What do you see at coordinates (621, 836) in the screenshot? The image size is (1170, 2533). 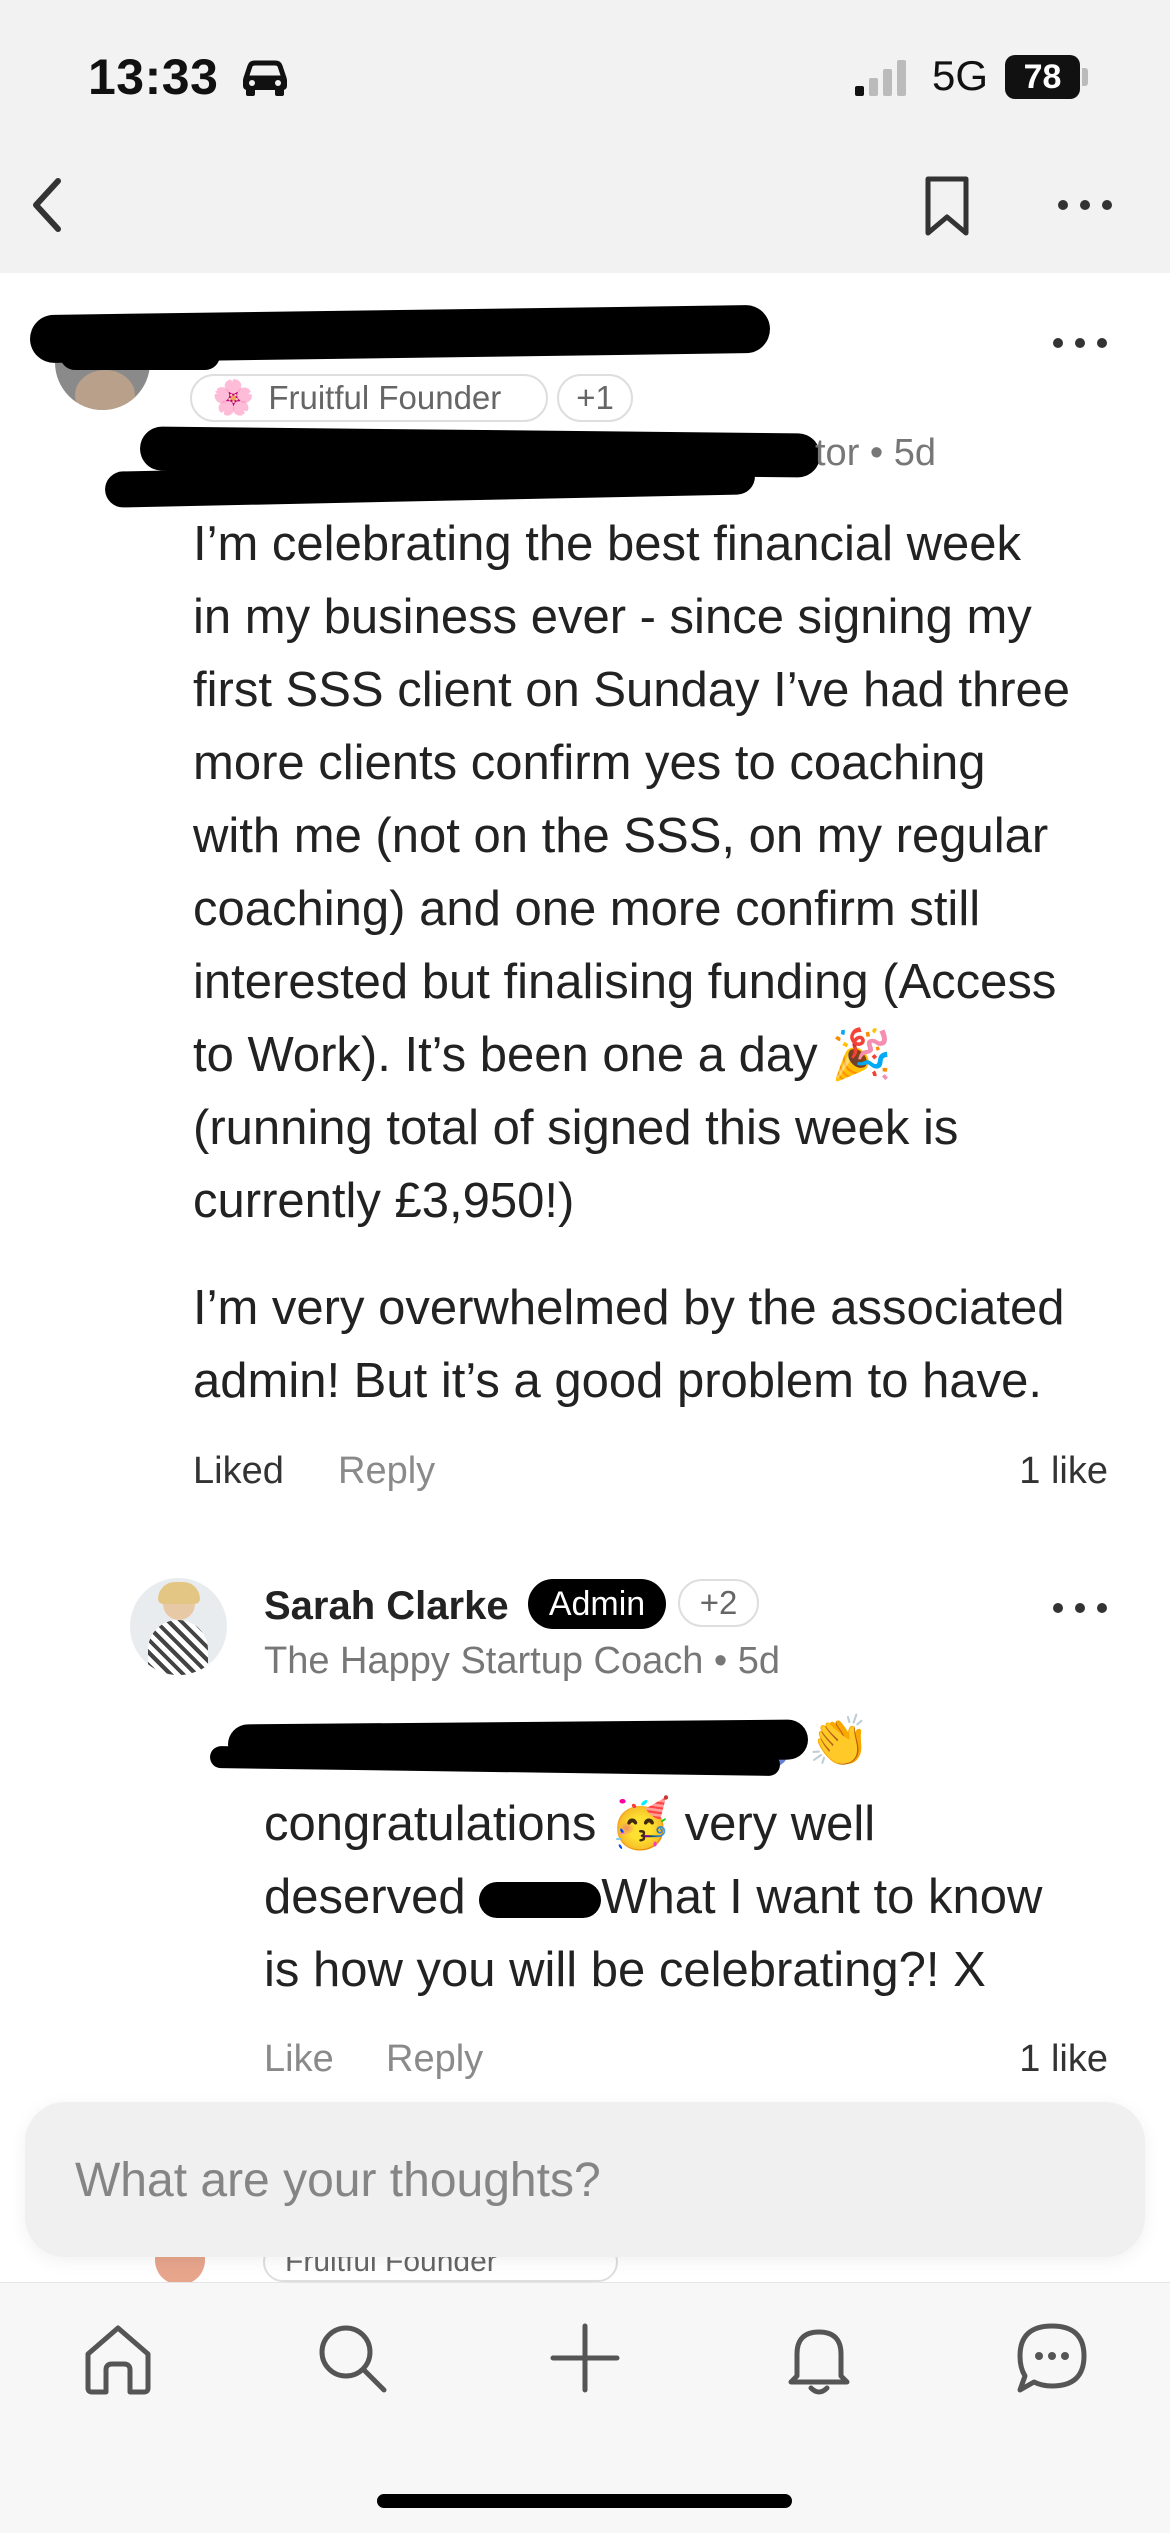 I see `post-line: with me (not on the SSS, on my regular` at bounding box center [621, 836].